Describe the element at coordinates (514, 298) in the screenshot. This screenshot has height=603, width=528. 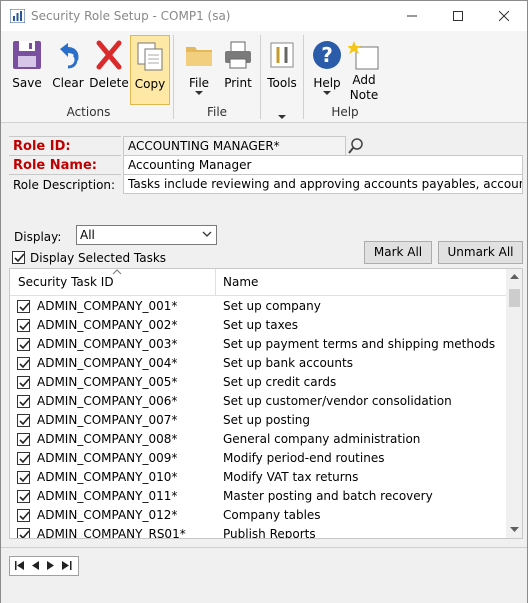
I see `scrollbar-thumb` at that location.